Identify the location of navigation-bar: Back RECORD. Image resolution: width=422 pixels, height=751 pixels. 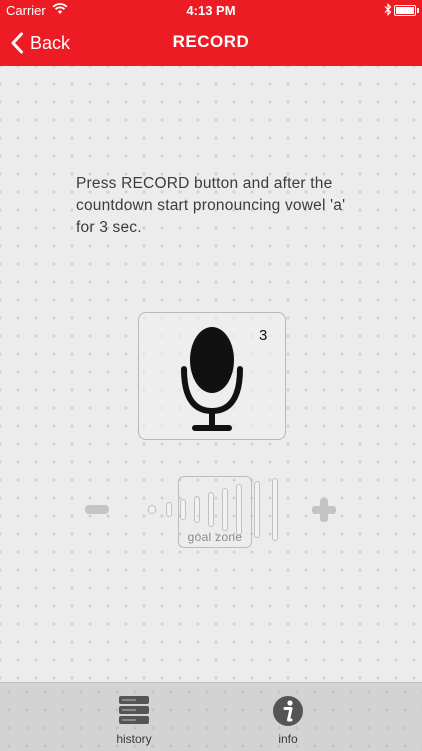
(211, 43).